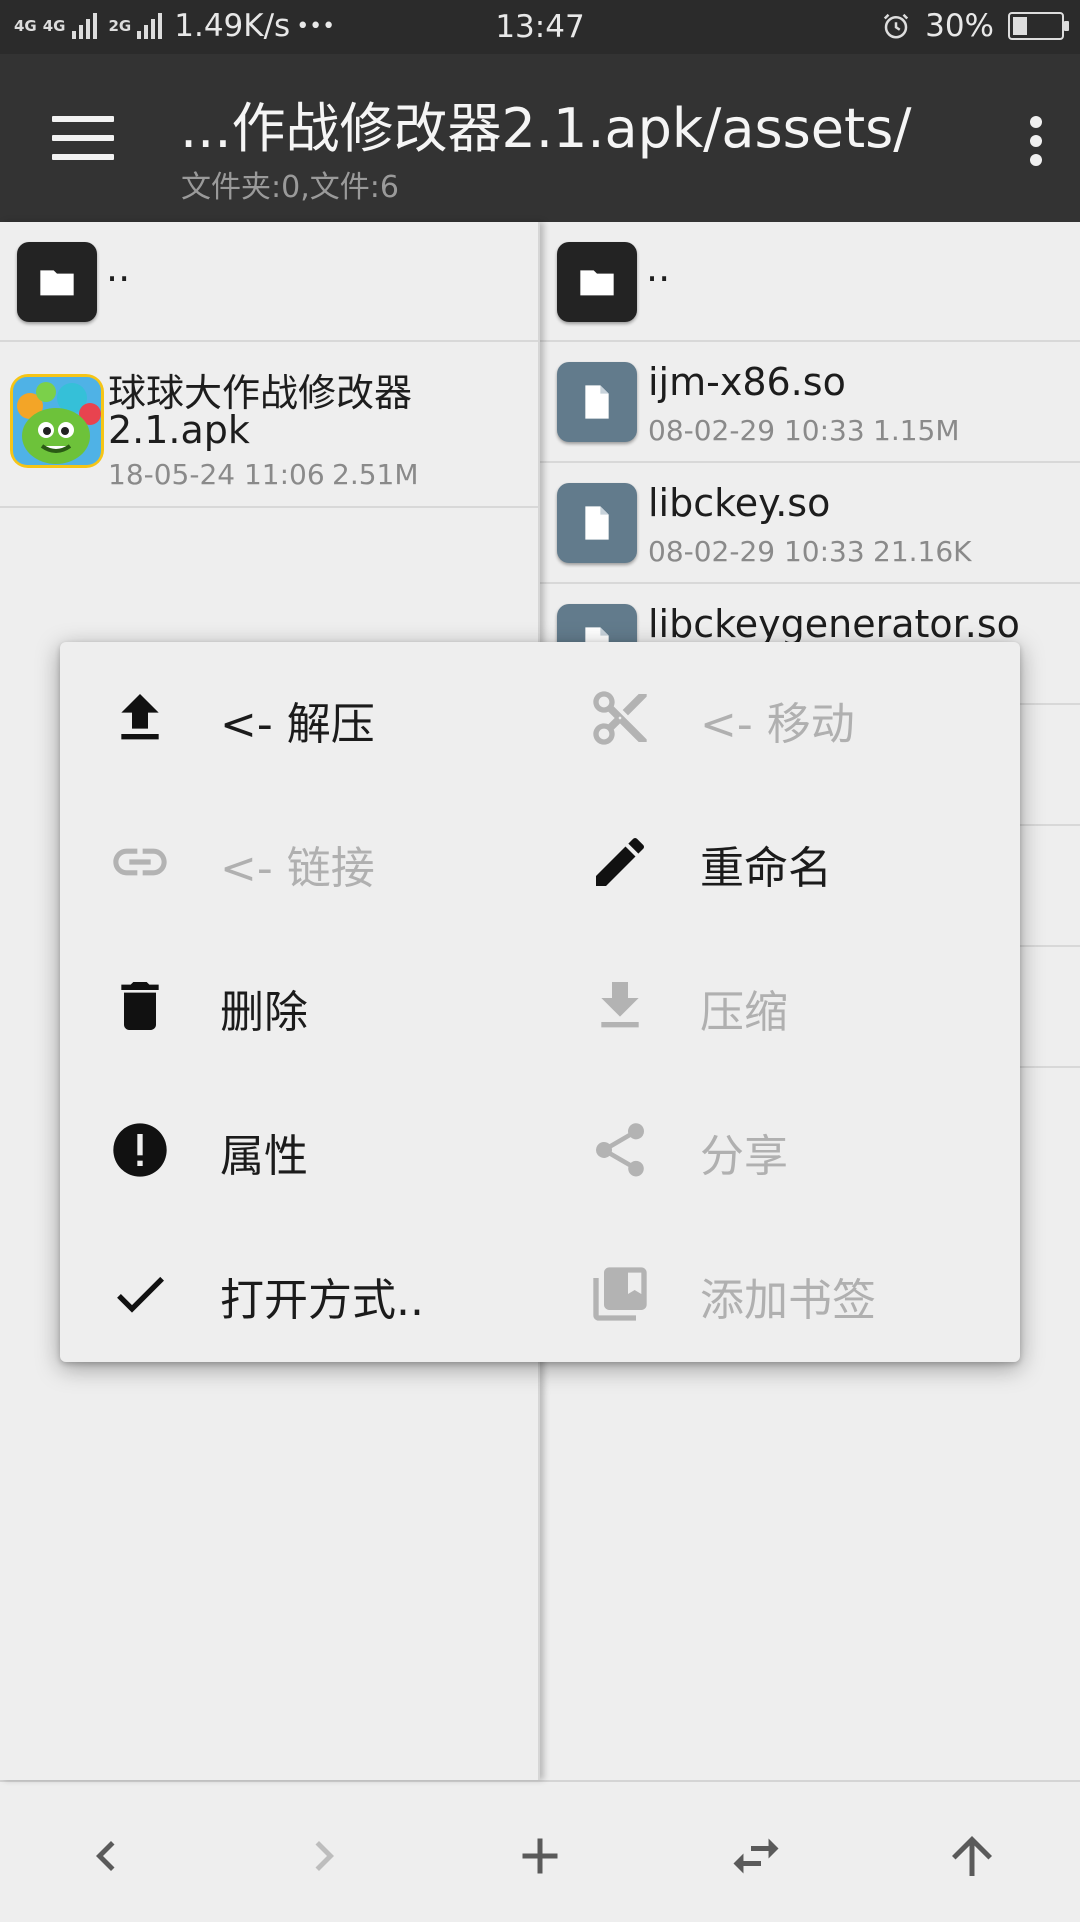 This screenshot has width=1080, height=1922. Describe the element at coordinates (739, 503) in the screenshot. I see `file-name: libckey.so` at that location.